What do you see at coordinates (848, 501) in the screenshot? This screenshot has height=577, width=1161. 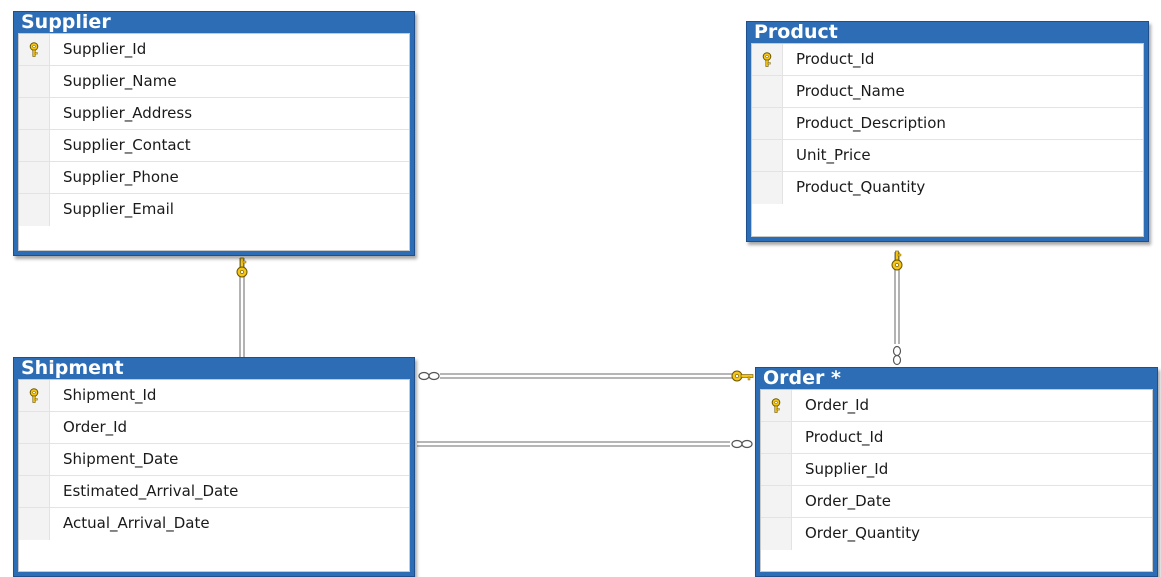 I see `column-name: Order_Date` at bounding box center [848, 501].